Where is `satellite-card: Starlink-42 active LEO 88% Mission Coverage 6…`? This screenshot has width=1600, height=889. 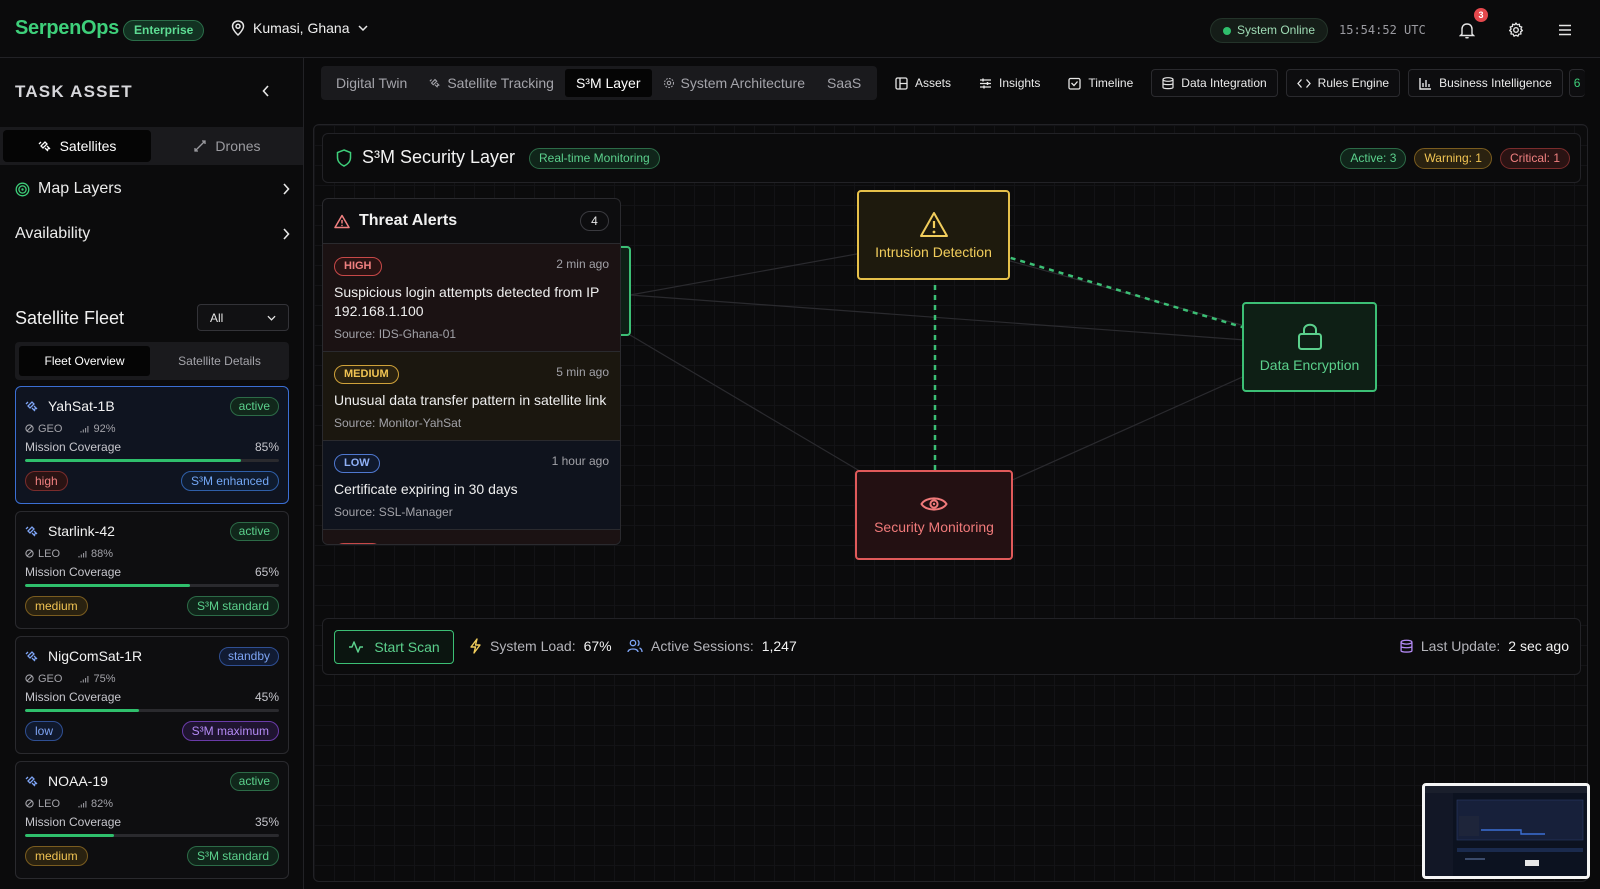 satellite-card: Starlink-42 active LEO 88% Mission Coverage 6… is located at coordinates (152, 570).